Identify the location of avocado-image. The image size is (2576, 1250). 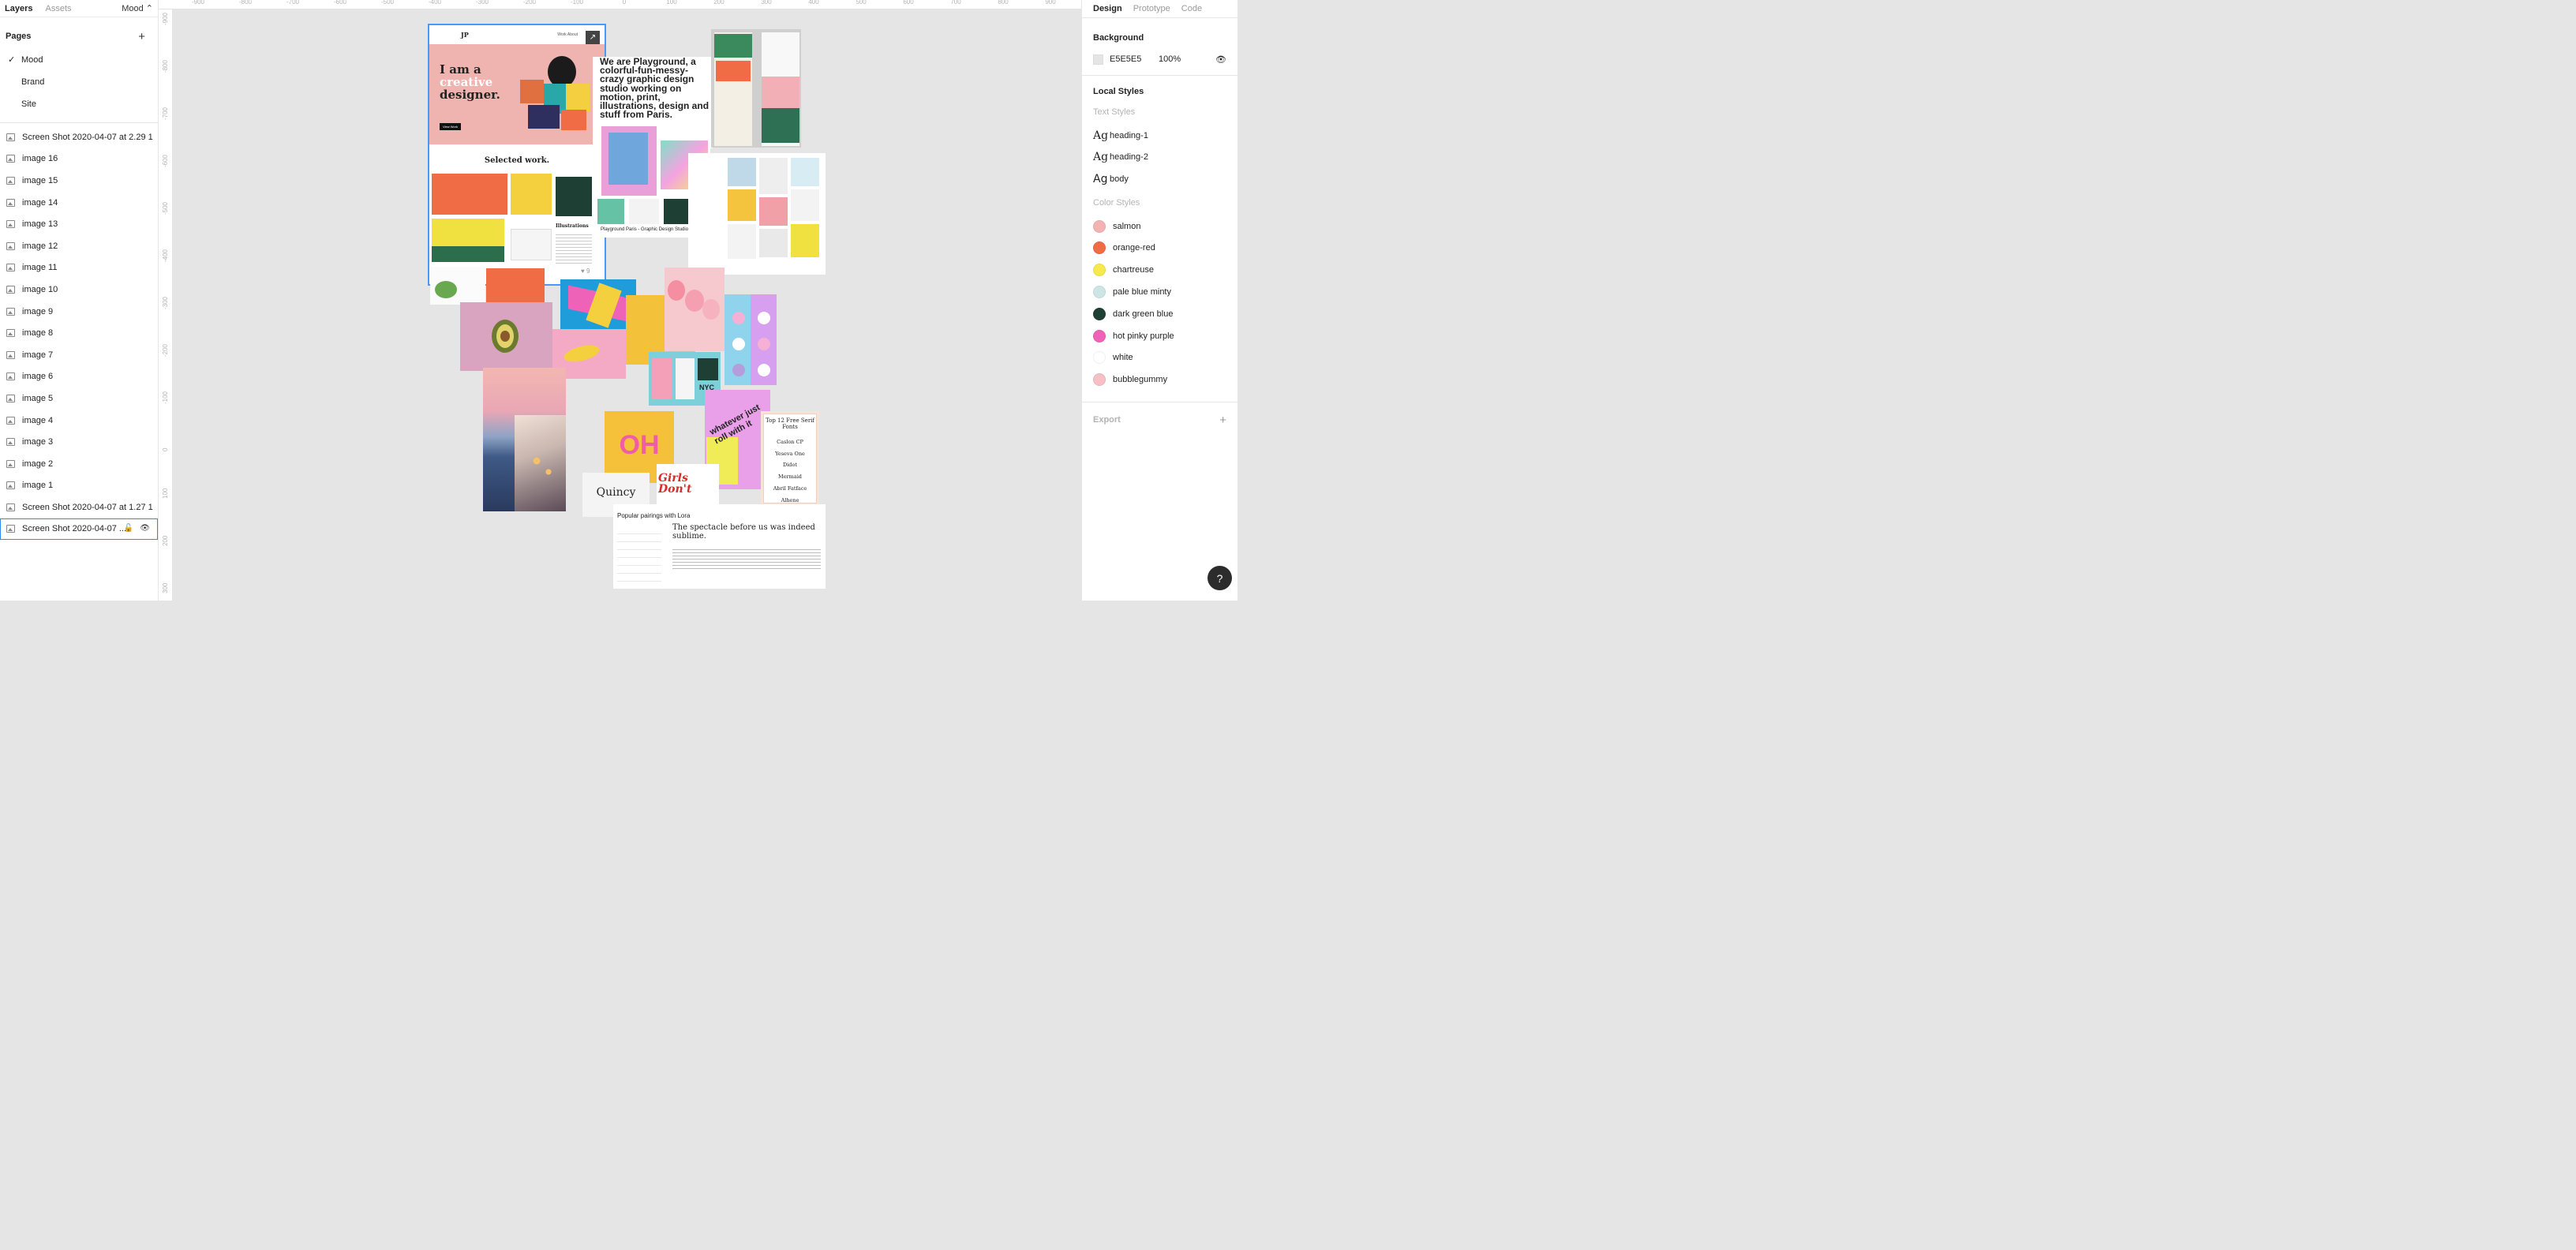
(506, 337).